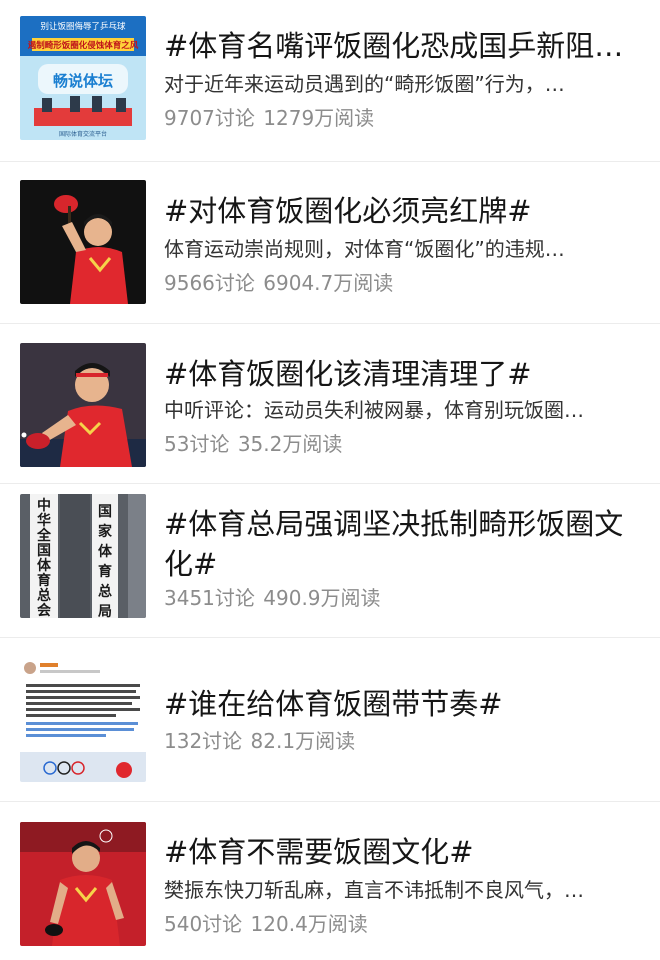  What do you see at coordinates (403, 924) in the screenshot?
I see `topic-stats: 540讨论 120.4万阅读` at bounding box center [403, 924].